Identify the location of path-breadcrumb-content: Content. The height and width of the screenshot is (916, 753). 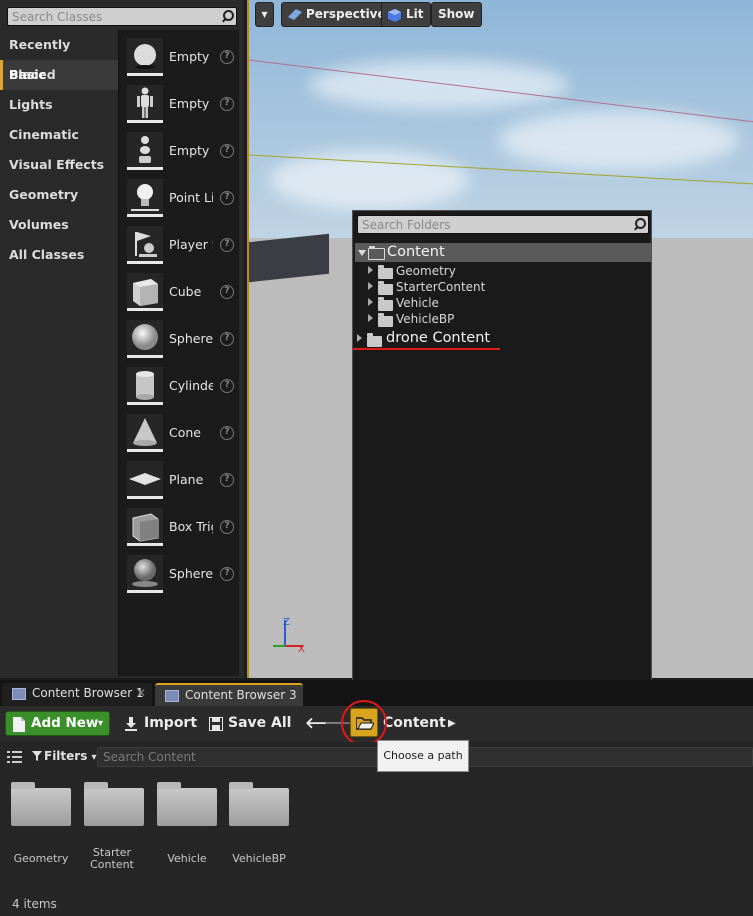
(414, 723).